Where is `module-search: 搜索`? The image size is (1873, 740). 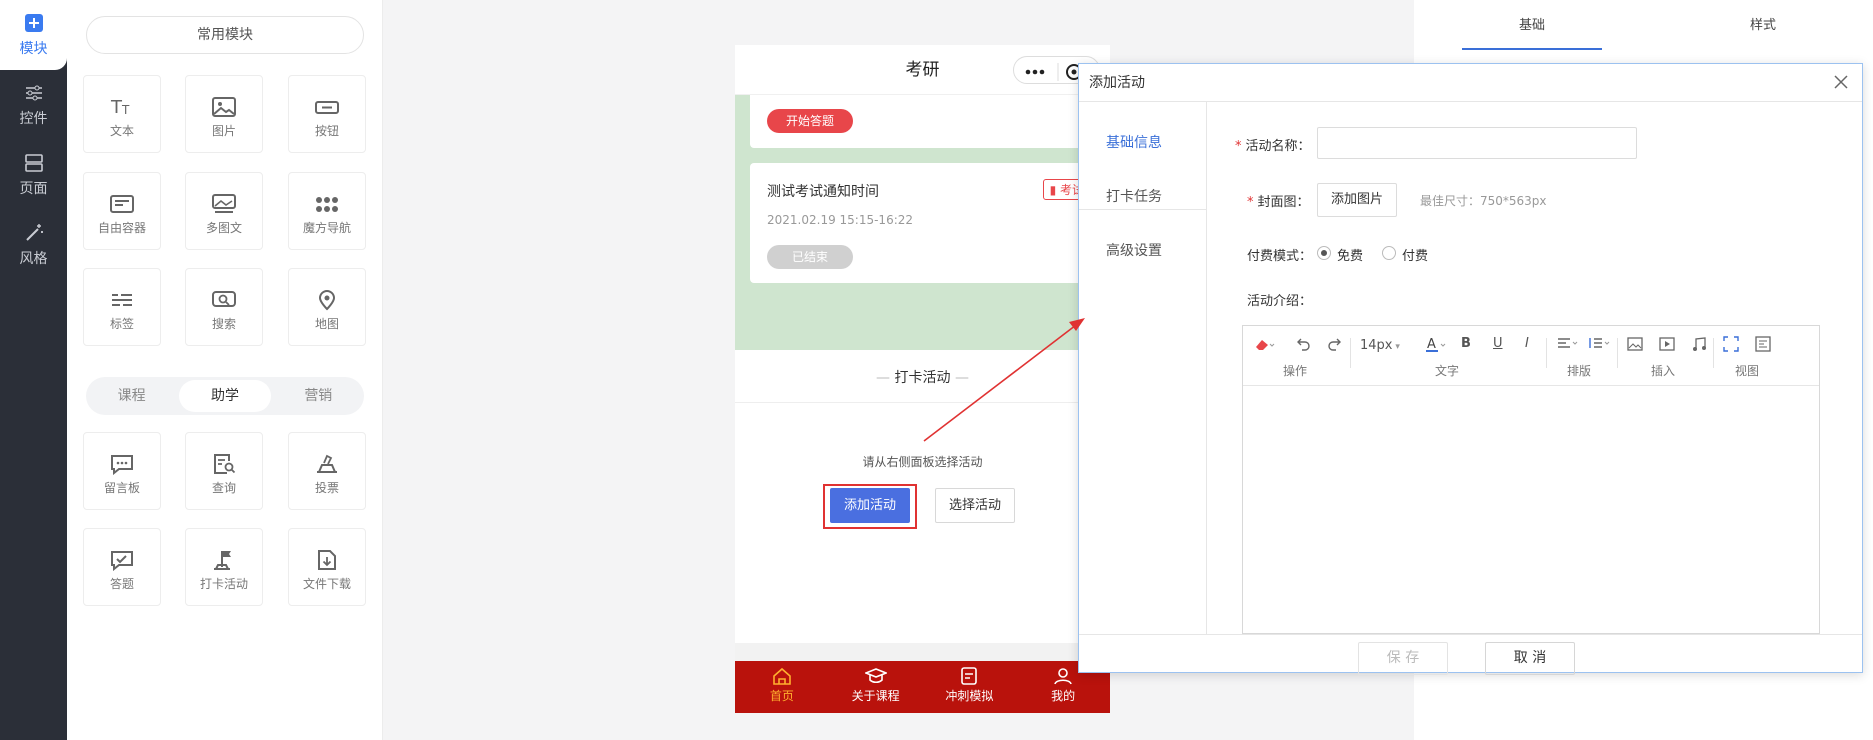 module-search: 搜索 is located at coordinates (224, 307).